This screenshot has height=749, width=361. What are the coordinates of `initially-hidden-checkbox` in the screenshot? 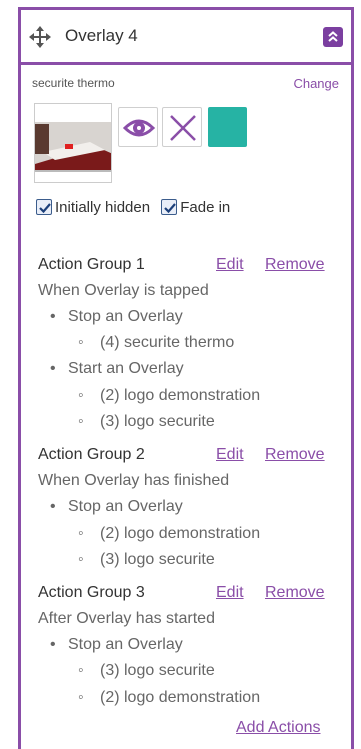 It's located at (44, 207).